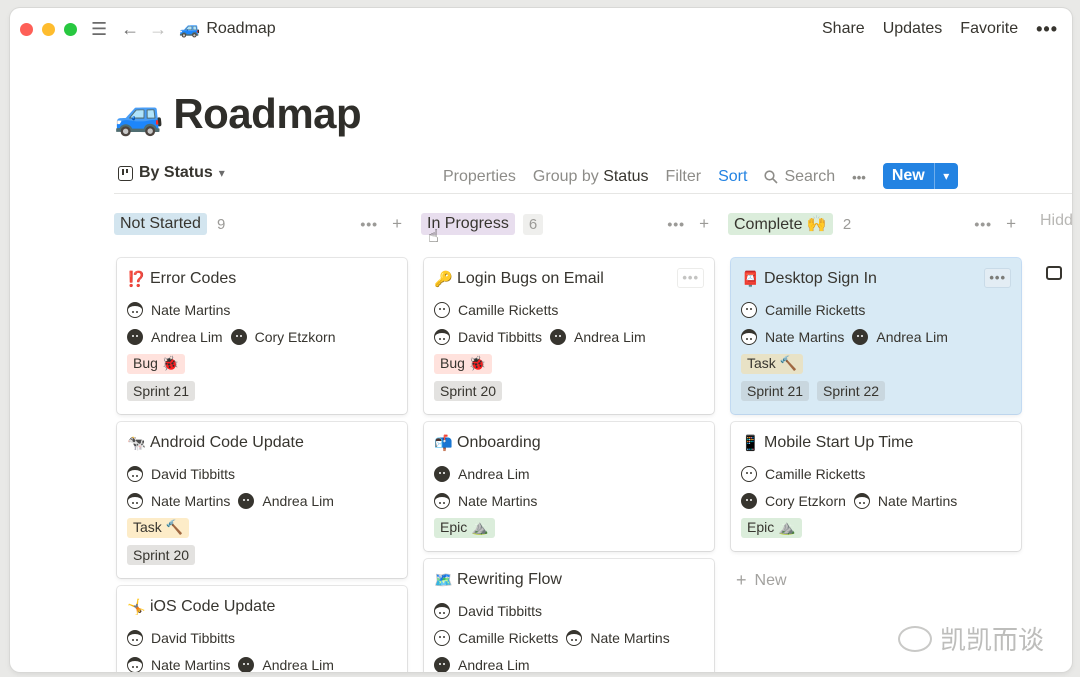 This screenshot has width=1080, height=677. Describe the element at coordinates (99, 29) in the screenshot. I see `sidebar-menu-icon: ☰` at that location.